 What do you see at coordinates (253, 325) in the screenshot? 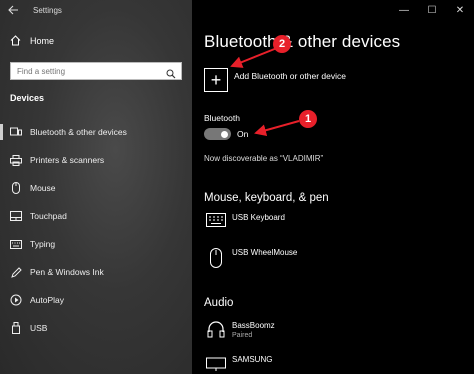
I see `device-name: BassBoomz` at bounding box center [253, 325].